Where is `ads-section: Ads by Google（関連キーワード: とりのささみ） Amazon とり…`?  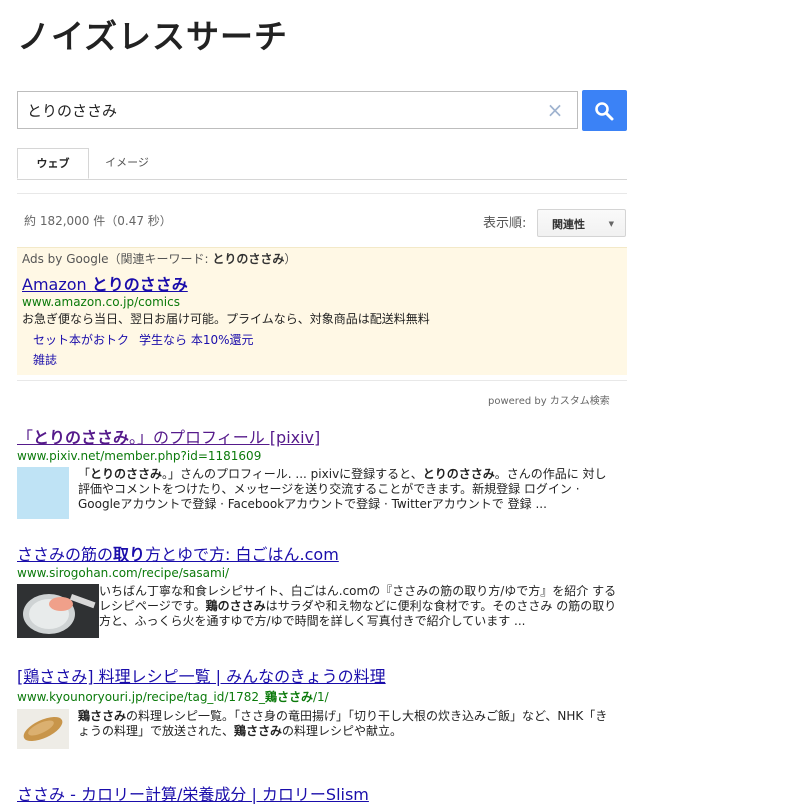 ads-section: Ads by Google（関連キーワード: とりのささみ） Amazon とり… is located at coordinates (322, 311).